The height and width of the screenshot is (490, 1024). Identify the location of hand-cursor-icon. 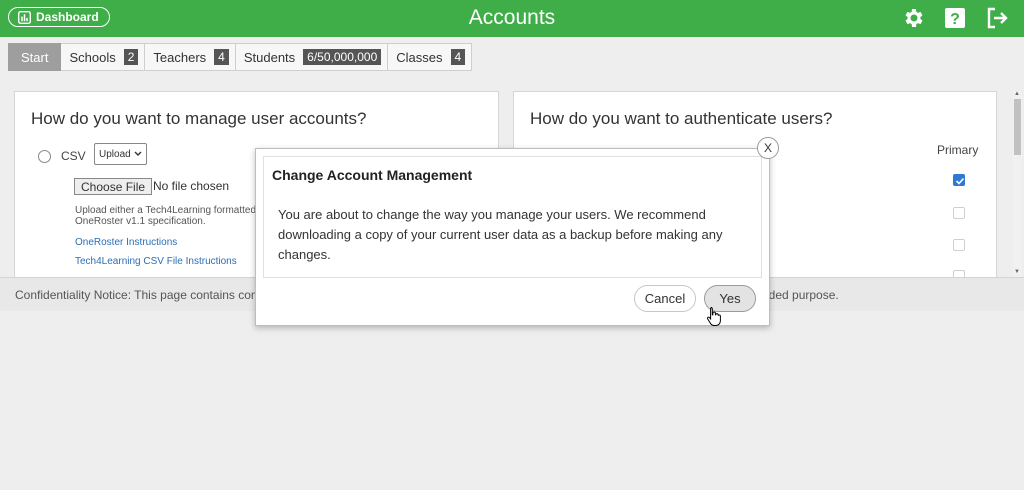
(713, 316).